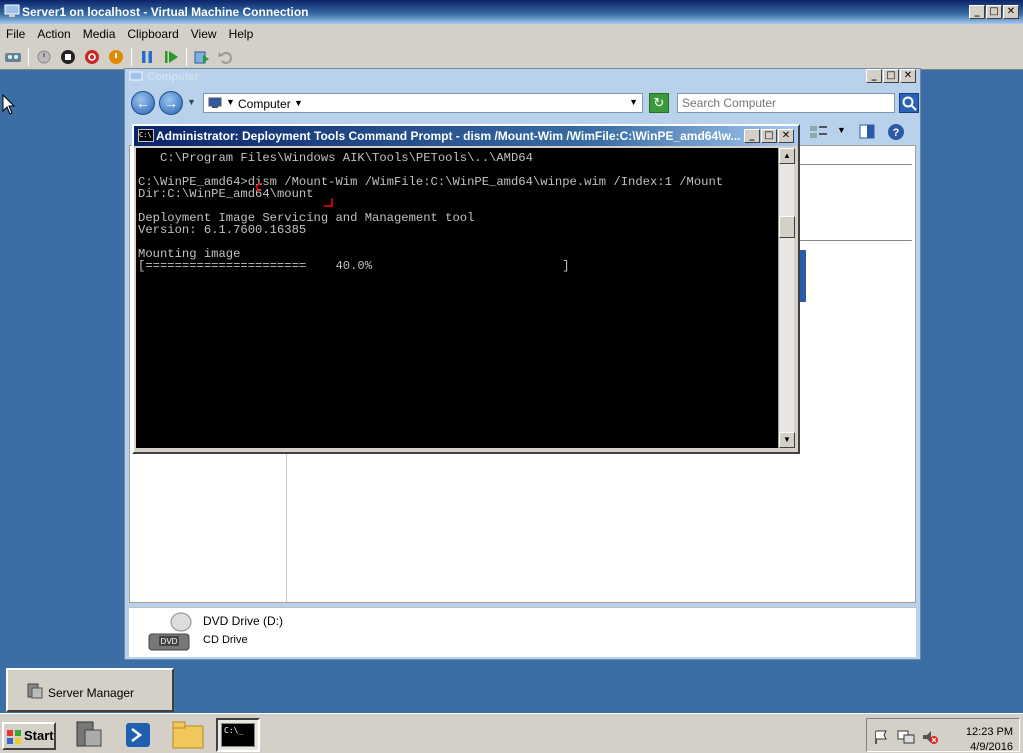 This screenshot has height=753, width=1023. Describe the element at coordinates (39, 735) in the screenshot. I see `start-label: Start` at that location.